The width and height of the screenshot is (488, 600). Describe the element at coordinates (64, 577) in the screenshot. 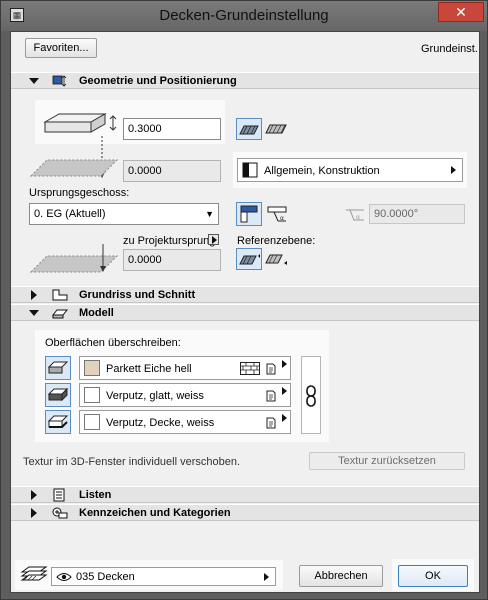

I see `eye-icon` at that location.